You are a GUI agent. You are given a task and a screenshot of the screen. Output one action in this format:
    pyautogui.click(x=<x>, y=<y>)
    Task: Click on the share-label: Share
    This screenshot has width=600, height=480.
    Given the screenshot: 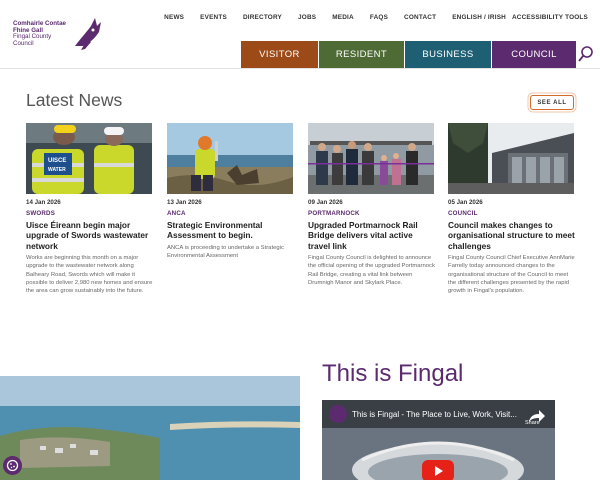 What is the action you would take?
    pyautogui.click(x=532, y=423)
    